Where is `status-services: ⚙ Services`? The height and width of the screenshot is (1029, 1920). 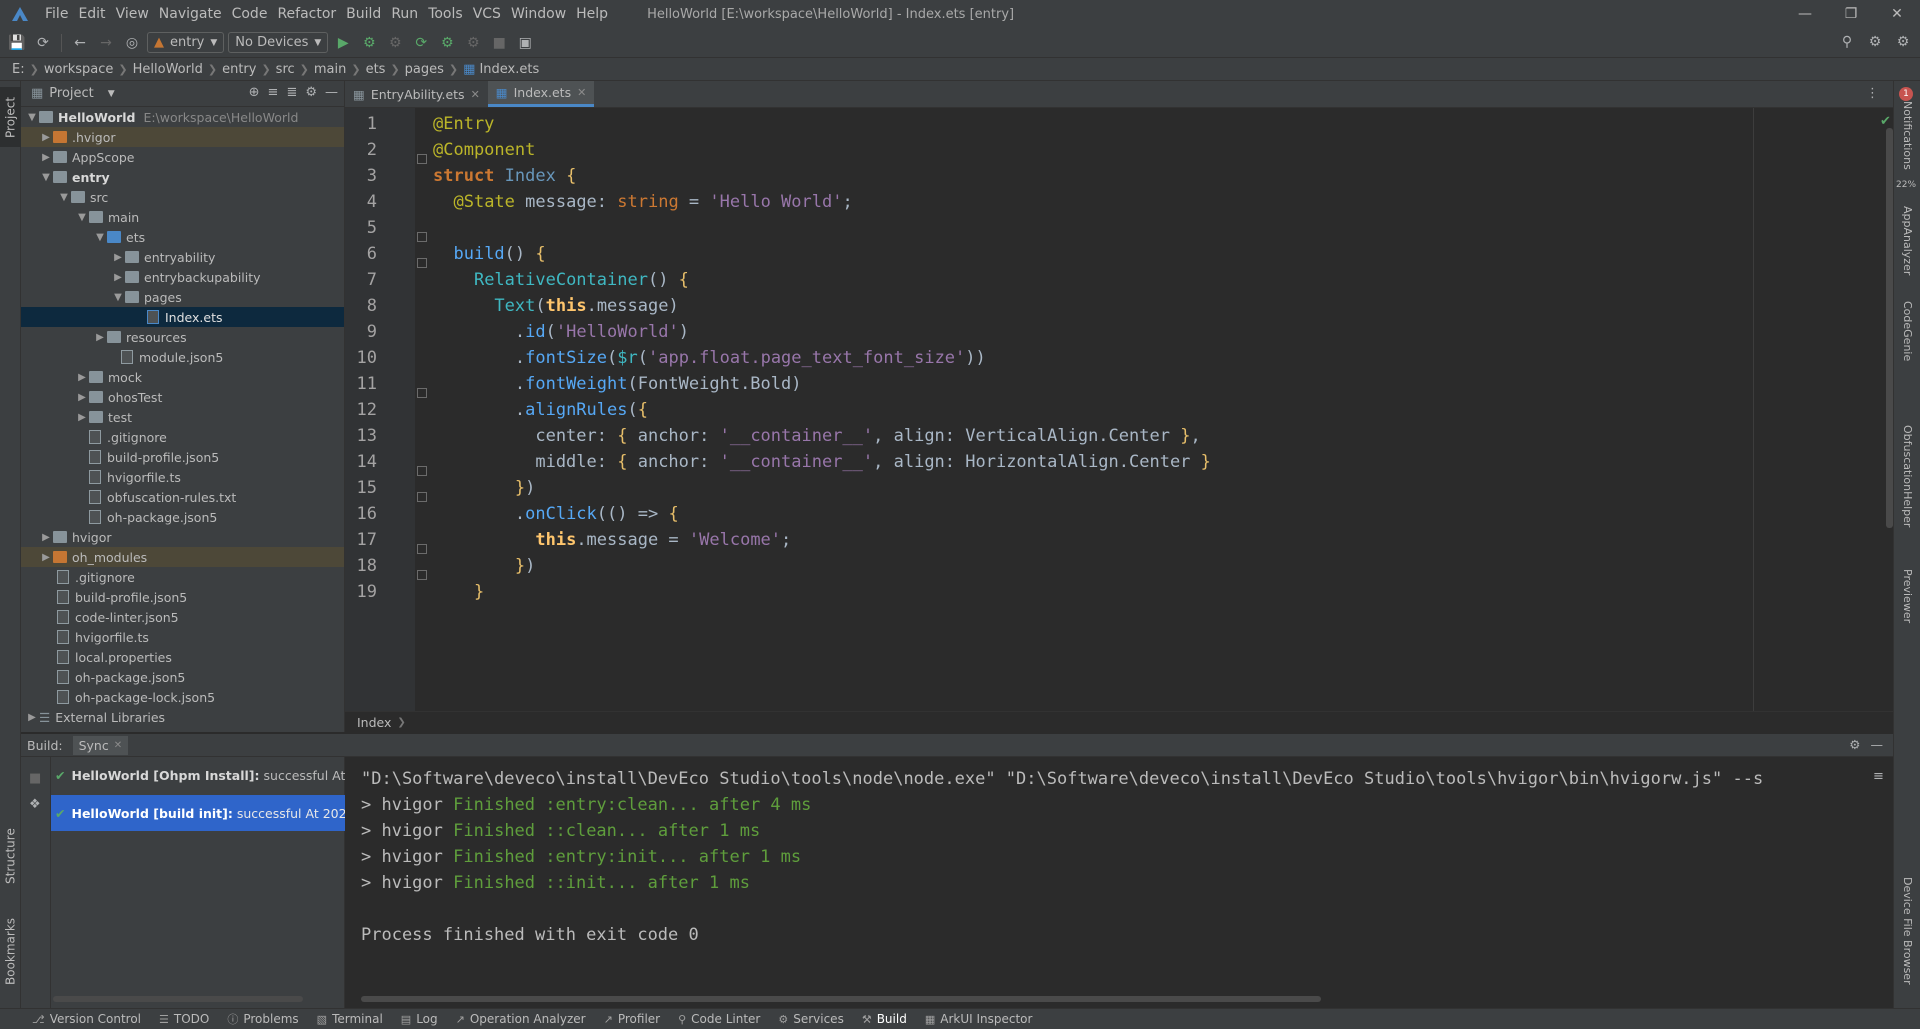
status-services: ⚙ Services is located at coordinates (810, 1019).